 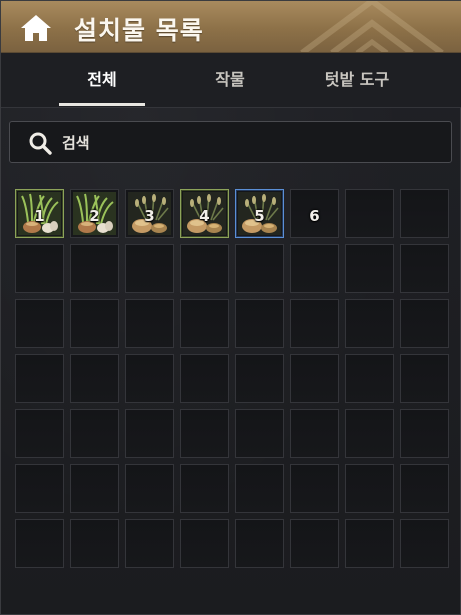 I want to click on search-input: 검색, so click(x=230, y=142).